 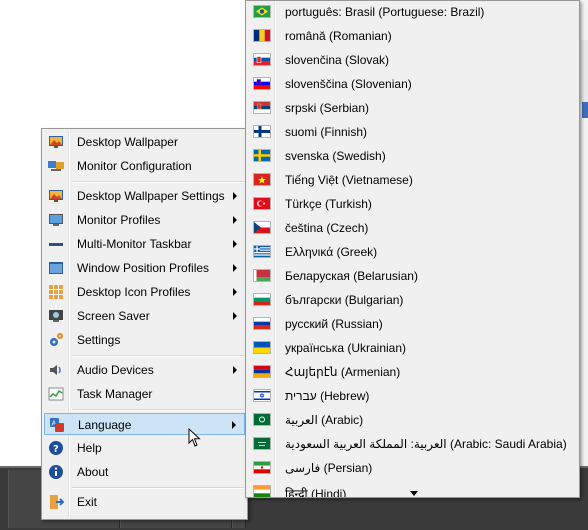 I want to click on language-item-serbian: srpski (Serbian), so click(x=412, y=109).